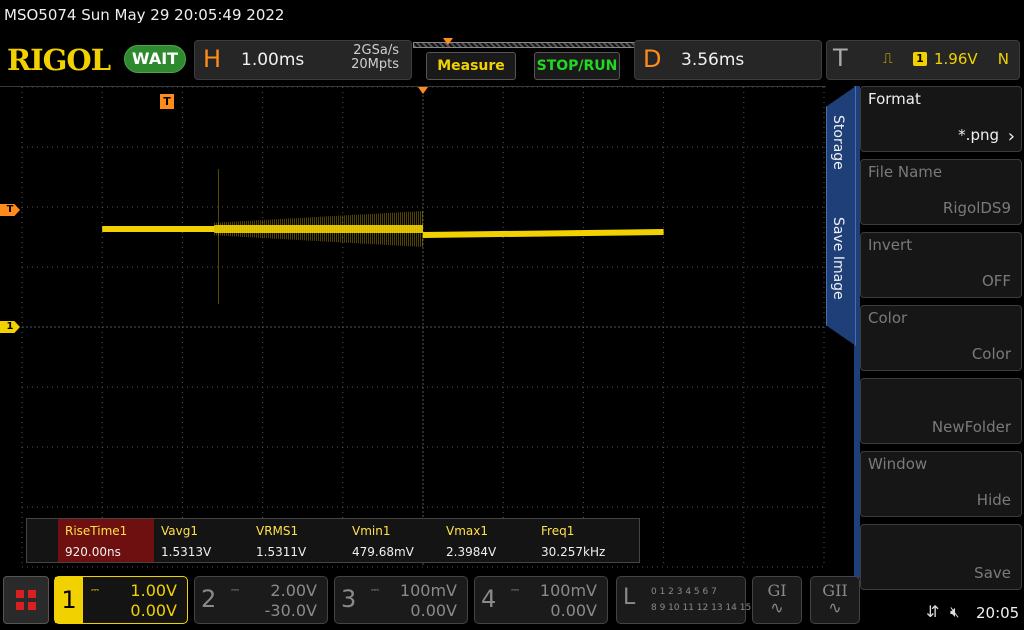  I want to click on speaker-muted-icon: 🔇︎, so click(954, 612).